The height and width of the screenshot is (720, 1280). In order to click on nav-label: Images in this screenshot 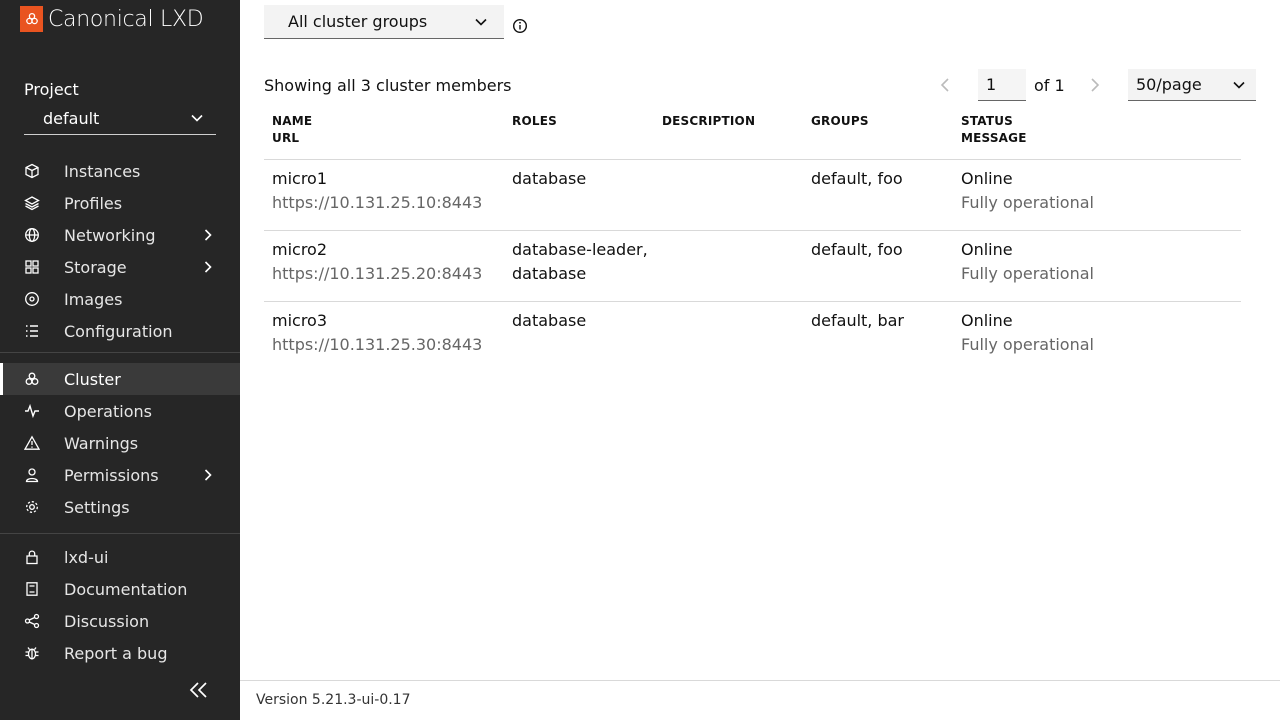, I will do `click(93, 299)`.